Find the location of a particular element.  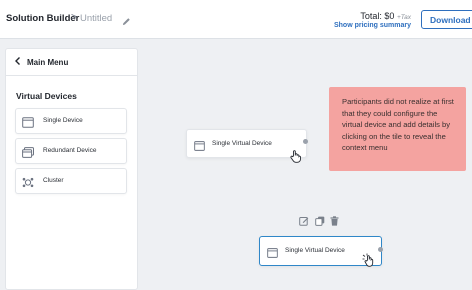

total-price: Total: $0 +Tax is located at coordinates (385, 16).